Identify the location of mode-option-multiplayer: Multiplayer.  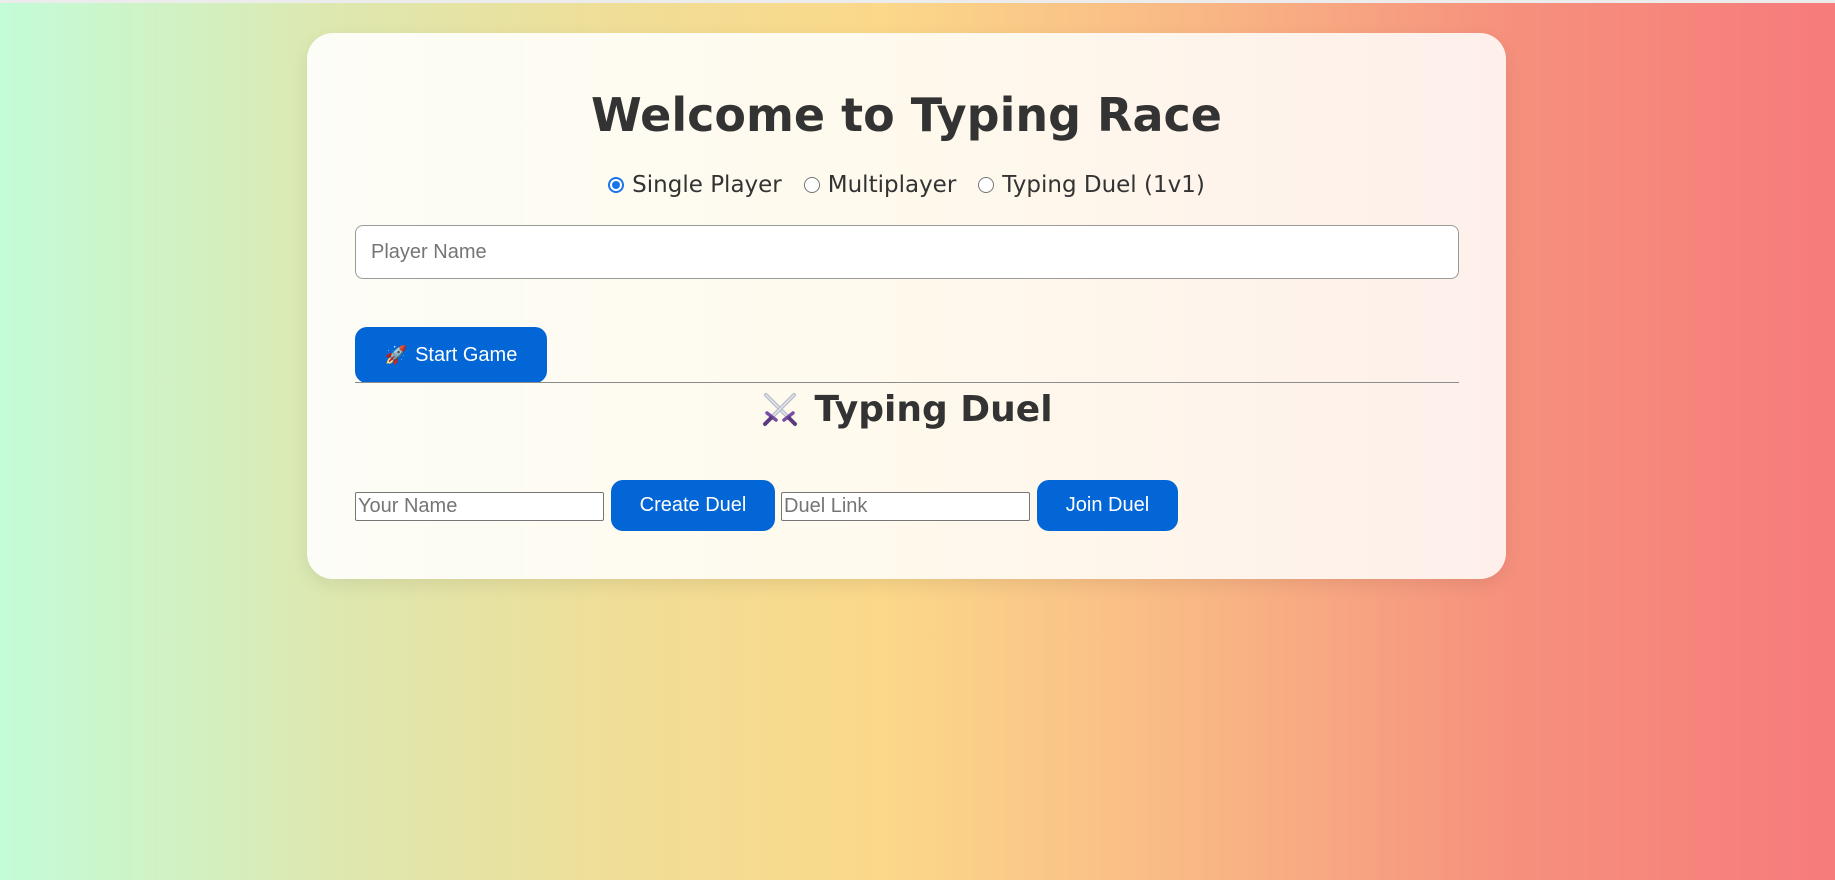
(880, 185).